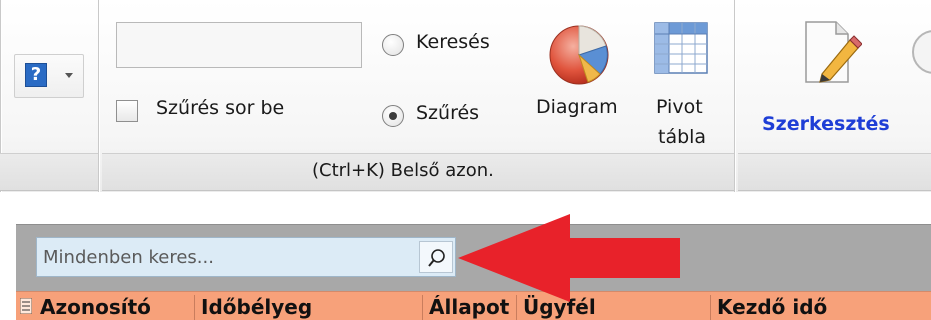 The width and height of the screenshot is (931, 320). Describe the element at coordinates (820, 307) in the screenshot. I see `column-header-kezdo-ido: Kezdő idő` at that location.